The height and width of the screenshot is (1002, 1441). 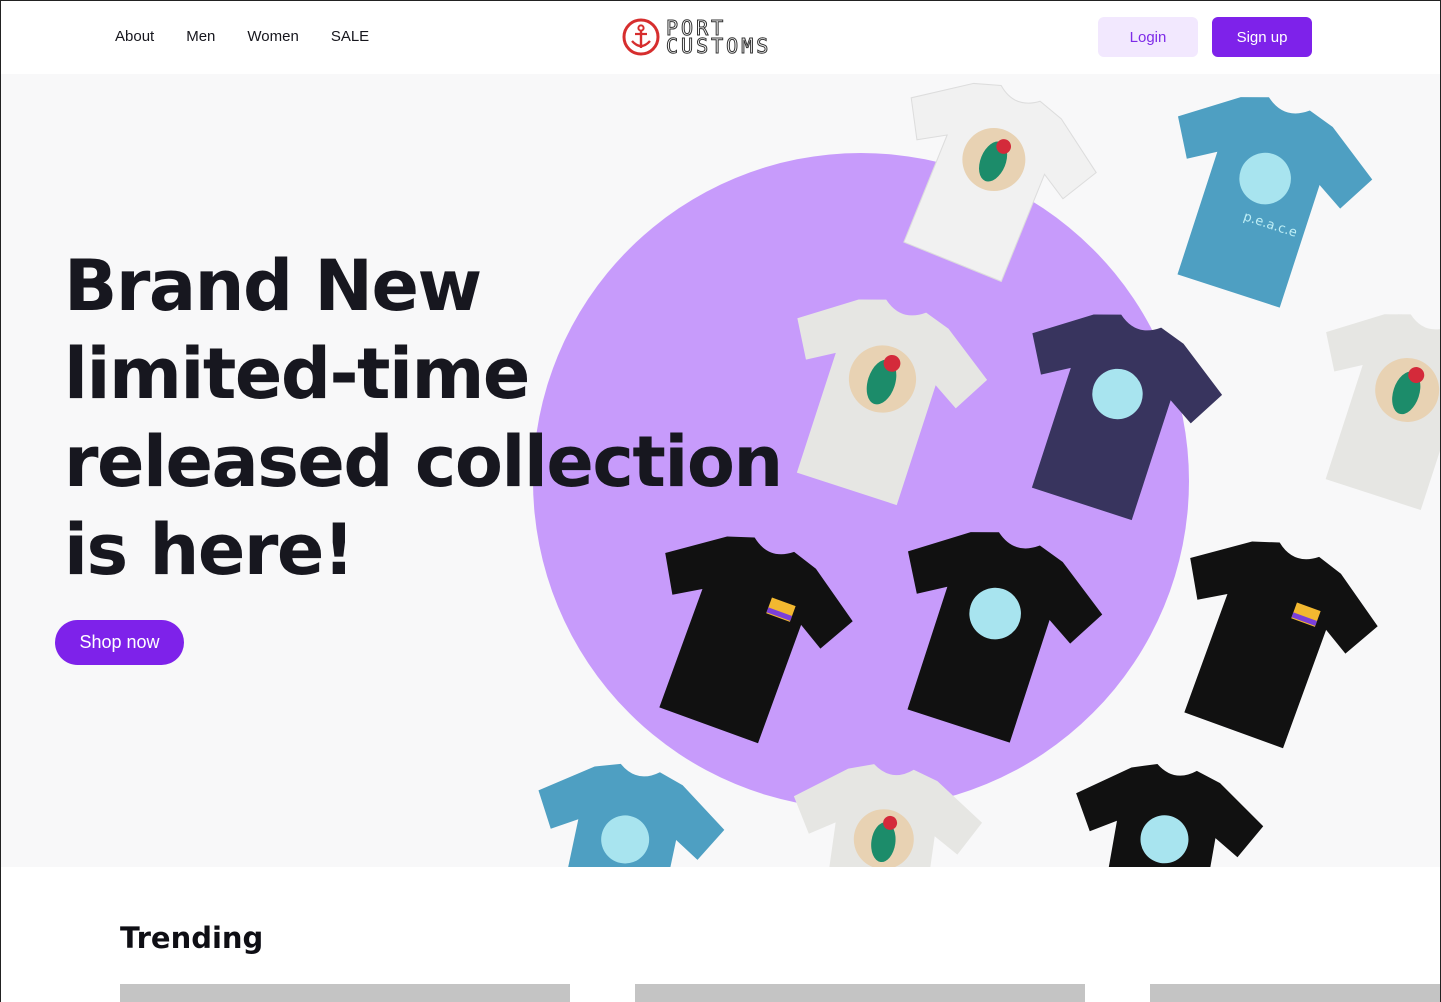 I want to click on shop-now-button: Shop now, so click(x=119, y=642).